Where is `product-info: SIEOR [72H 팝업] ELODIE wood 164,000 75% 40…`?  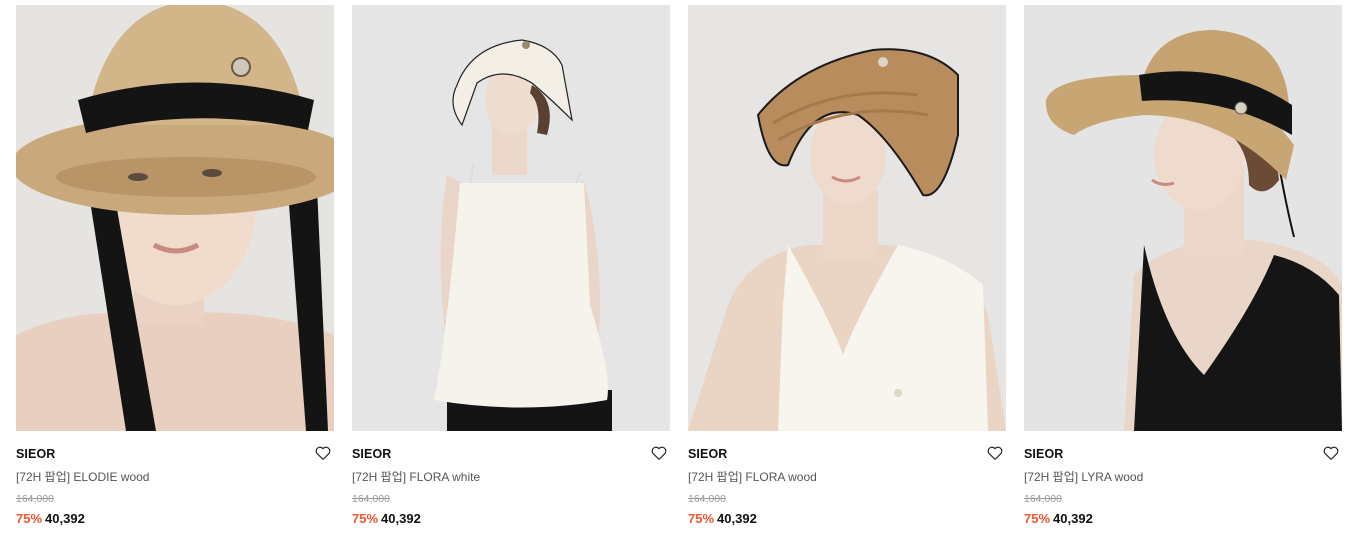 product-info: SIEOR [72H 팝업] ELODIE wood 164,000 75% 40… is located at coordinates (175, 479).